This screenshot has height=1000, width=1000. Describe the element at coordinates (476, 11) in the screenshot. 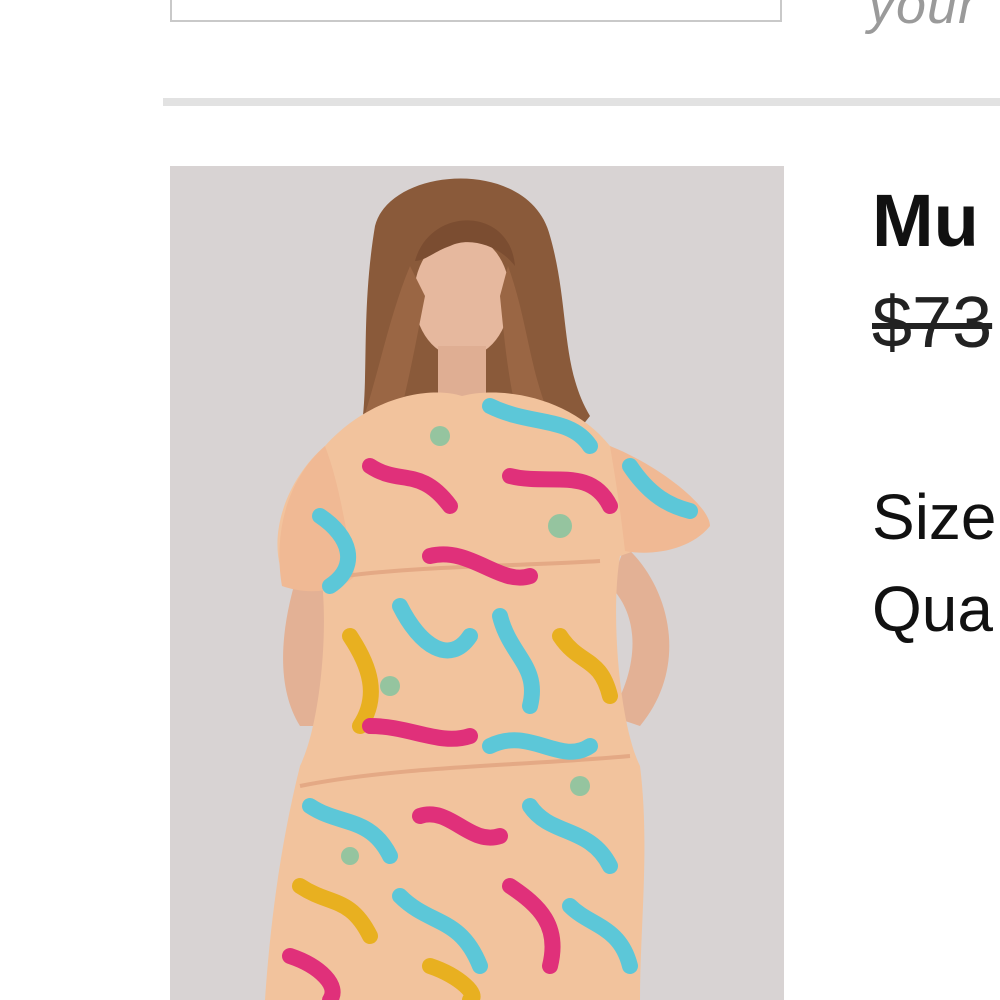

I see `search-input` at that location.